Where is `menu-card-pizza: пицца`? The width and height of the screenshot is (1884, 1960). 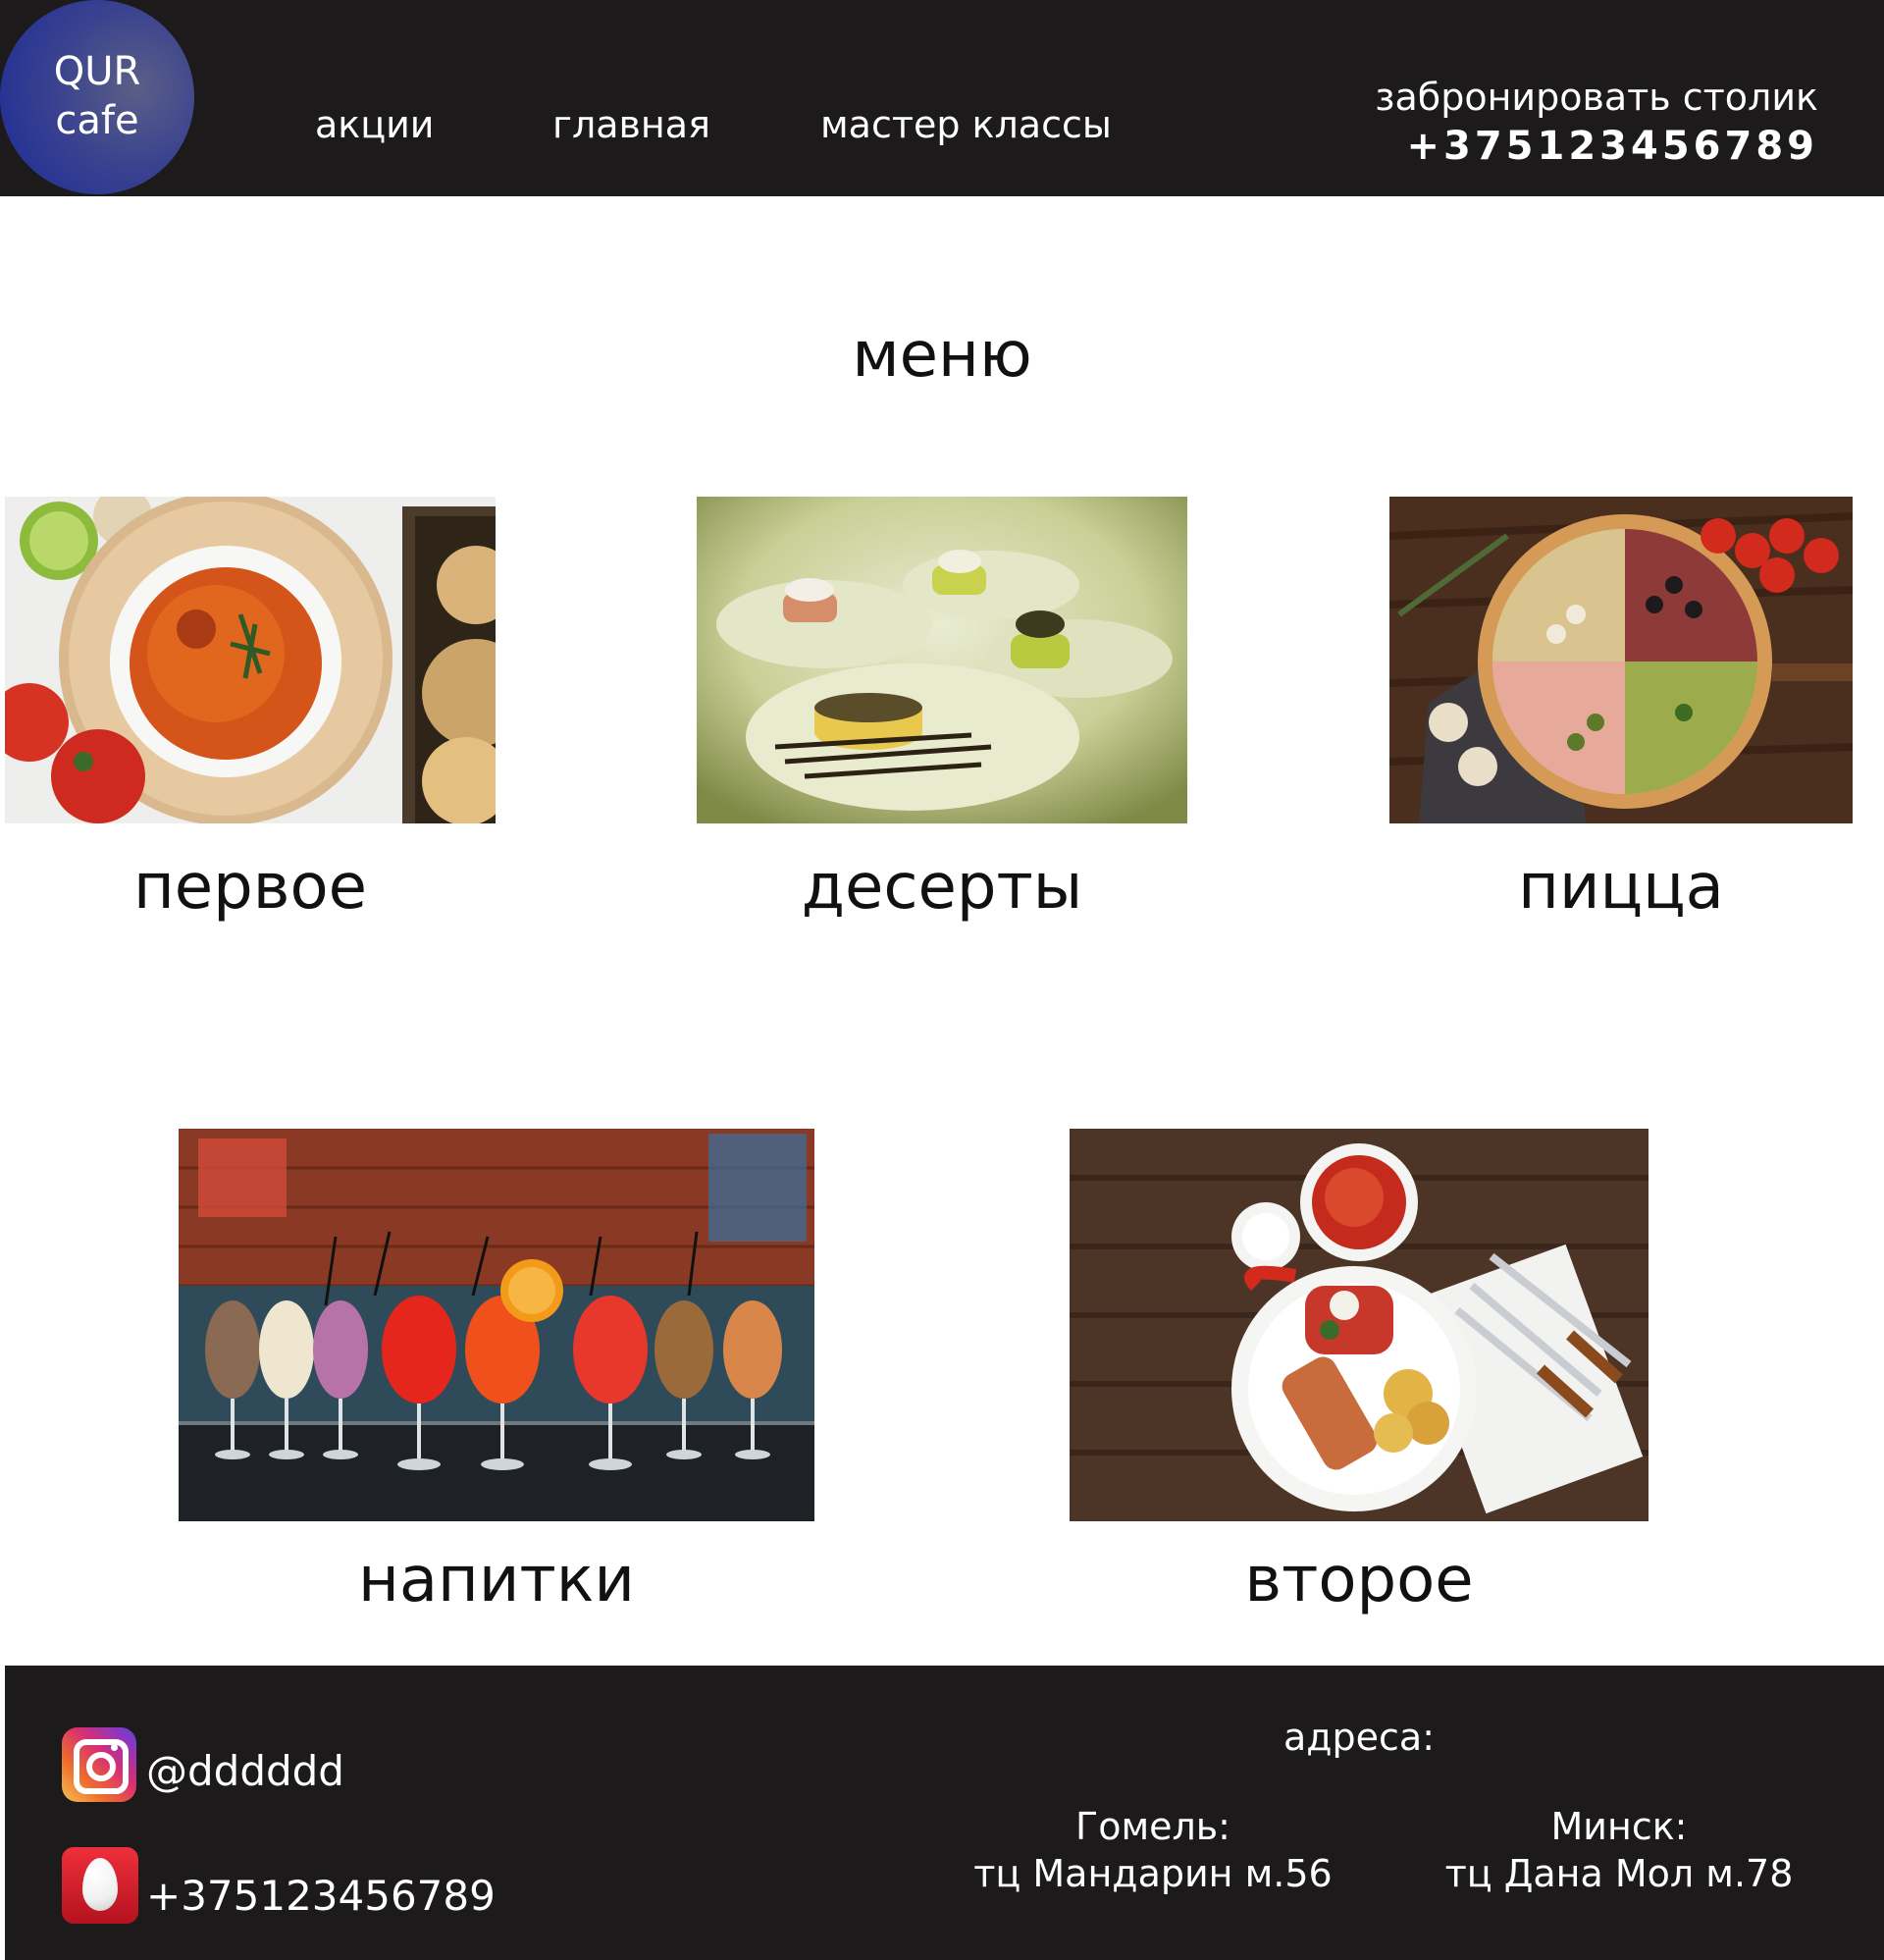
menu-card-pizza: пицца is located at coordinates (1621, 712).